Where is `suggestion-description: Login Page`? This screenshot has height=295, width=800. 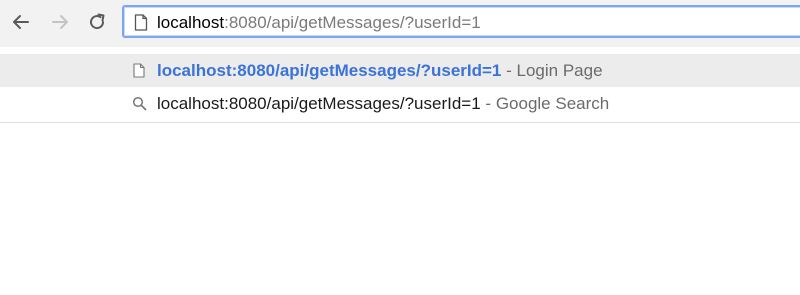 suggestion-description: Login Page is located at coordinates (559, 70).